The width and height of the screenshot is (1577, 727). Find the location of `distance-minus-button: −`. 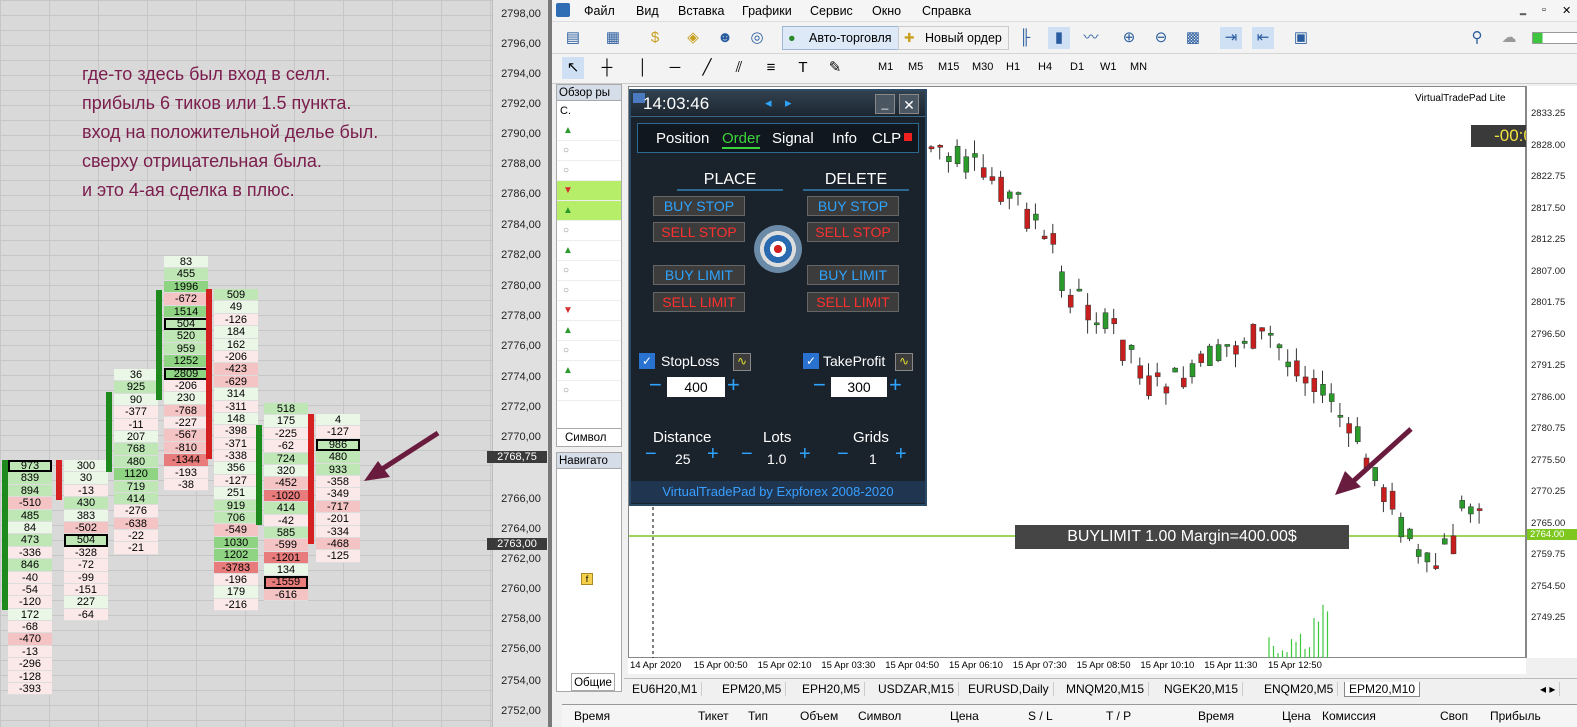

distance-minus-button: − is located at coordinates (651, 454).